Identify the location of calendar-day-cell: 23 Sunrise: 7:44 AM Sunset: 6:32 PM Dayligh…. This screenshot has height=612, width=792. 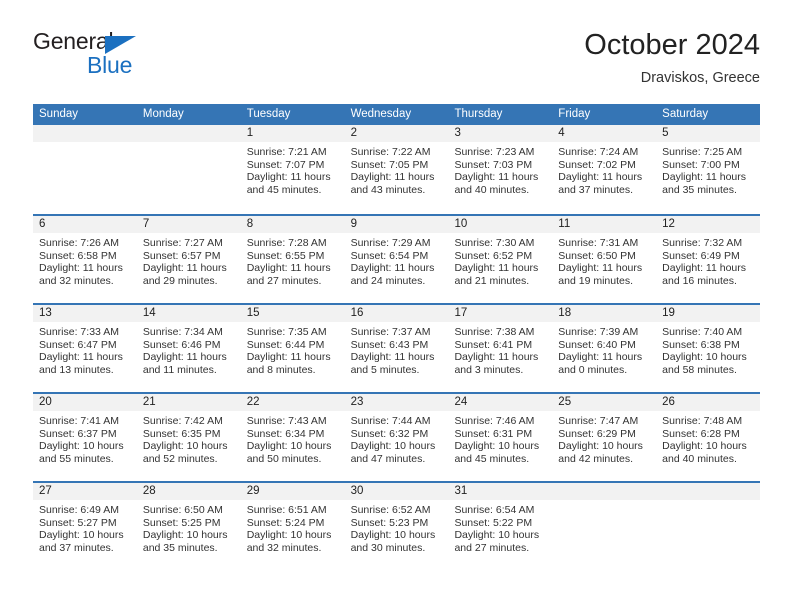
(396, 437).